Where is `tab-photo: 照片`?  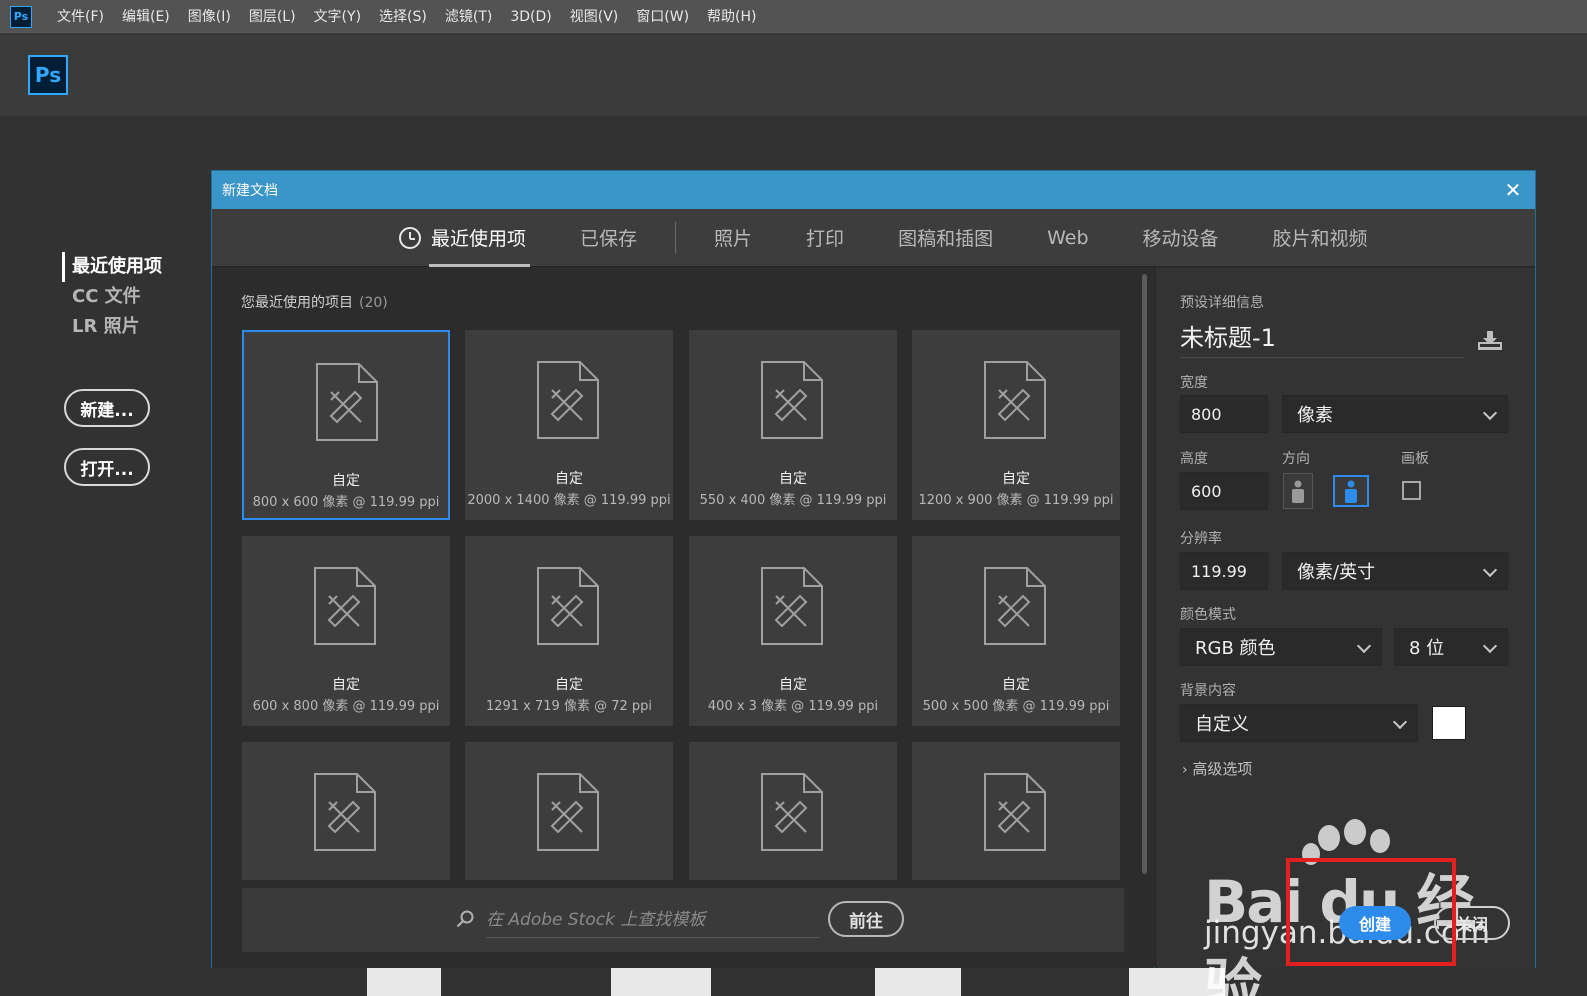
tab-photo: 照片 is located at coordinates (733, 238).